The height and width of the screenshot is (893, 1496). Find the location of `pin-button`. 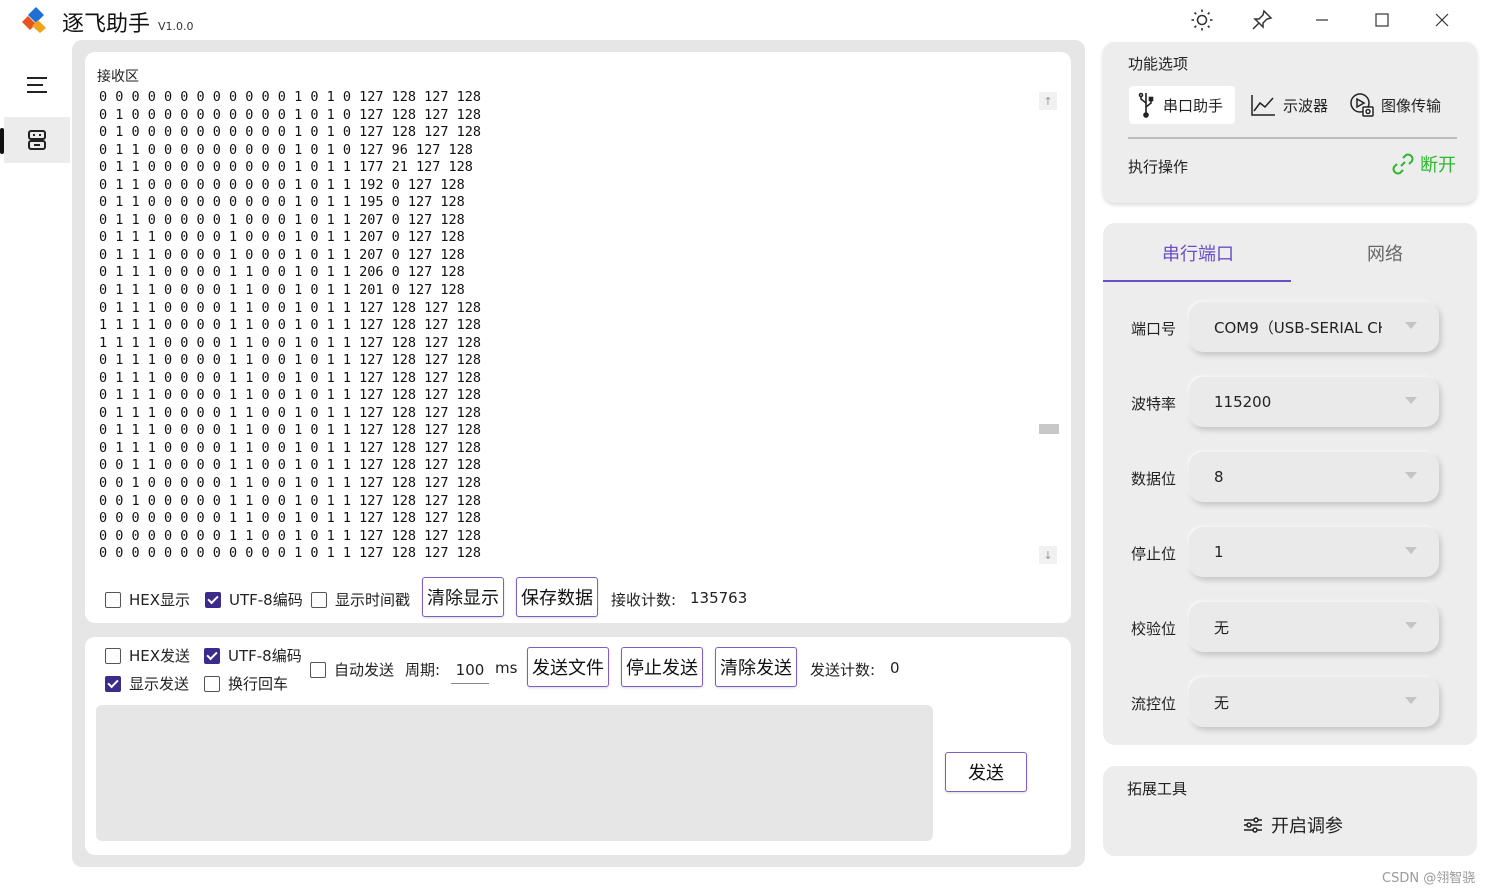

pin-button is located at coordinates (1262, 20).